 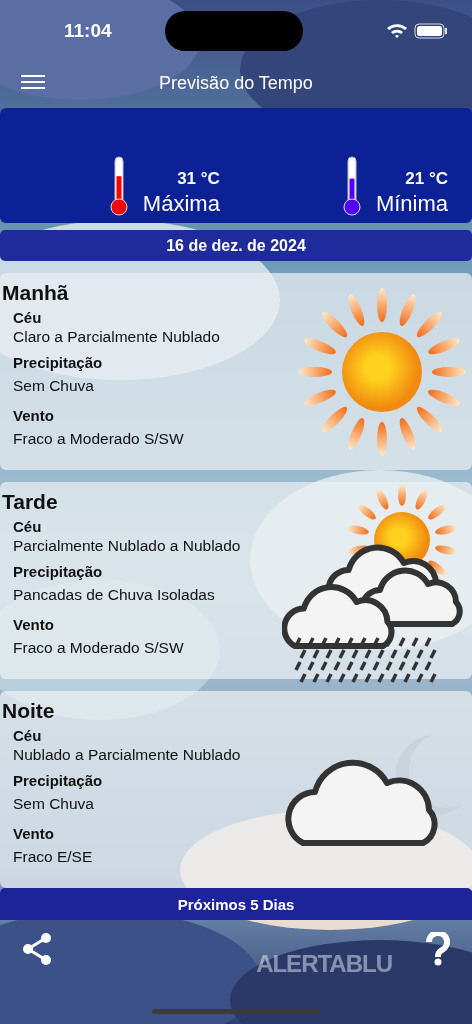 What do you see at coordinates (127, 755) in the screenshot?
I see `field-value: Nublado a Parcialmente Nublado` at bounding box center [127, 755].